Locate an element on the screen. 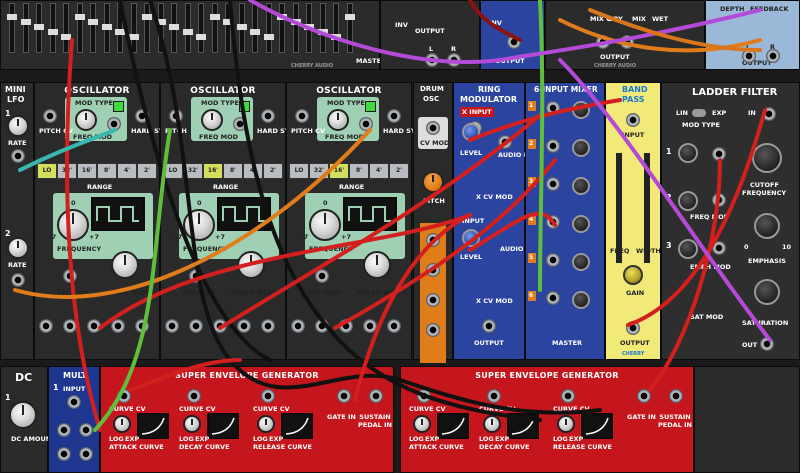 The width and height of the screenshot is (800, 473). drum-pitch-knob is located at coordinates (433, 182).